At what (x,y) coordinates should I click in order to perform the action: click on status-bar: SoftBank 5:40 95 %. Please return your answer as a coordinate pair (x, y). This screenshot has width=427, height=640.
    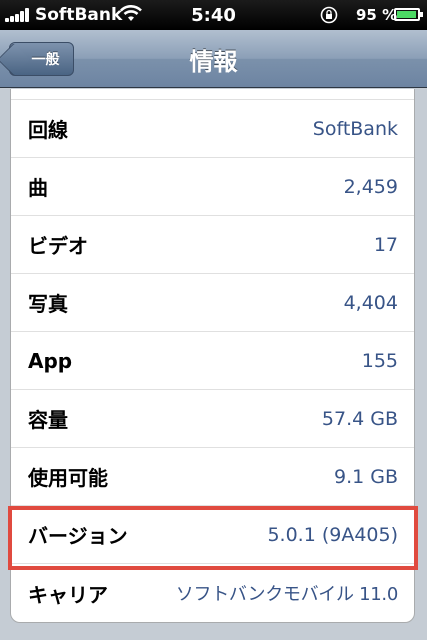
    Looking at the image, I should click on (213, 15).